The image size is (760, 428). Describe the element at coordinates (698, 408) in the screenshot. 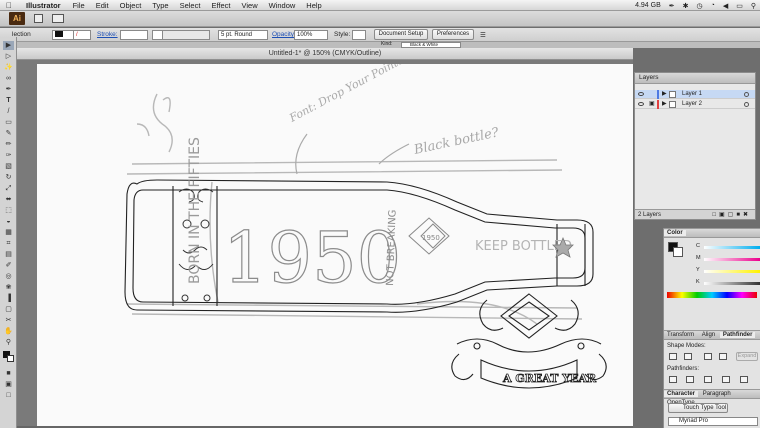

I see `touch-type-tool-button: Touch Type Tool` at that location.